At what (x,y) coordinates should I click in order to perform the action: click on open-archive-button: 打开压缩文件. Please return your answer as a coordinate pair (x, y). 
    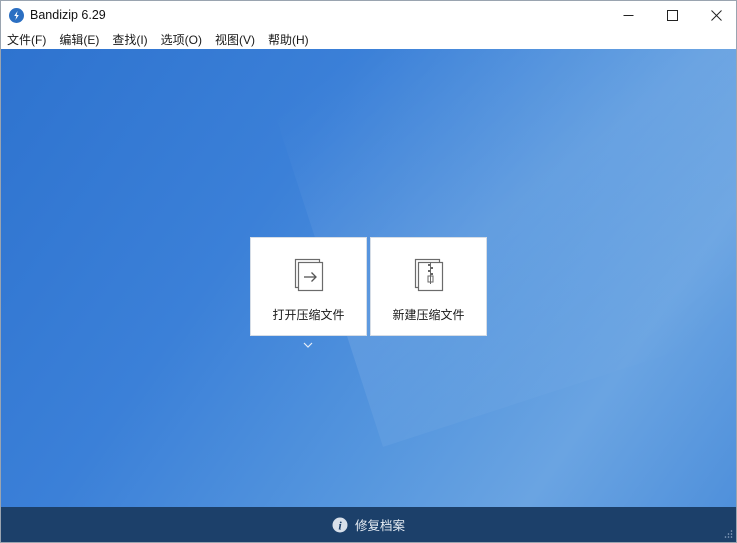
    Looking at the image, I should click on (308, 286).